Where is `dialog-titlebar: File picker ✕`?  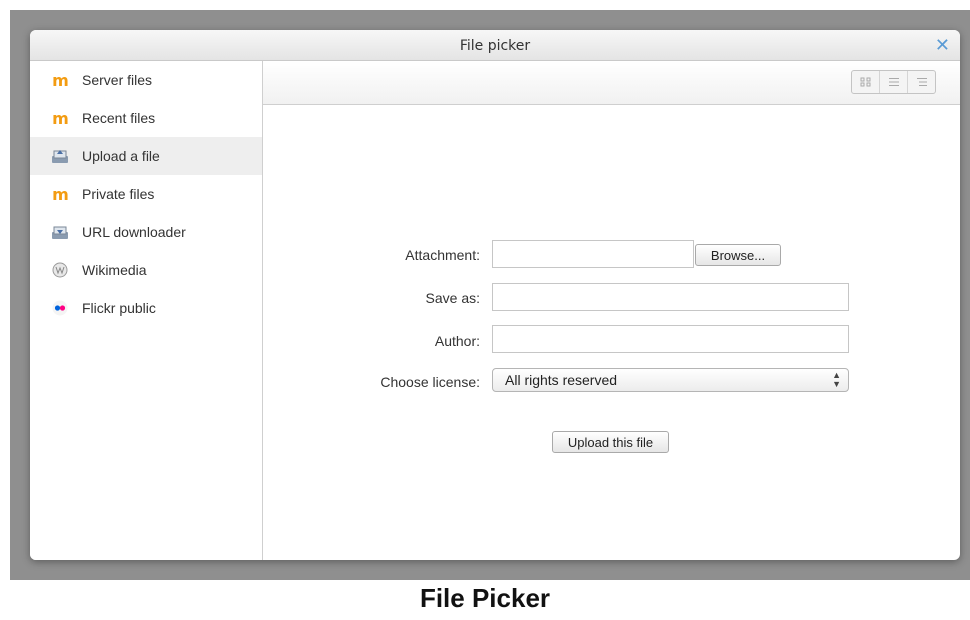 dialog-titlebar: File picker ✕ is located at coordinates (495, 45).